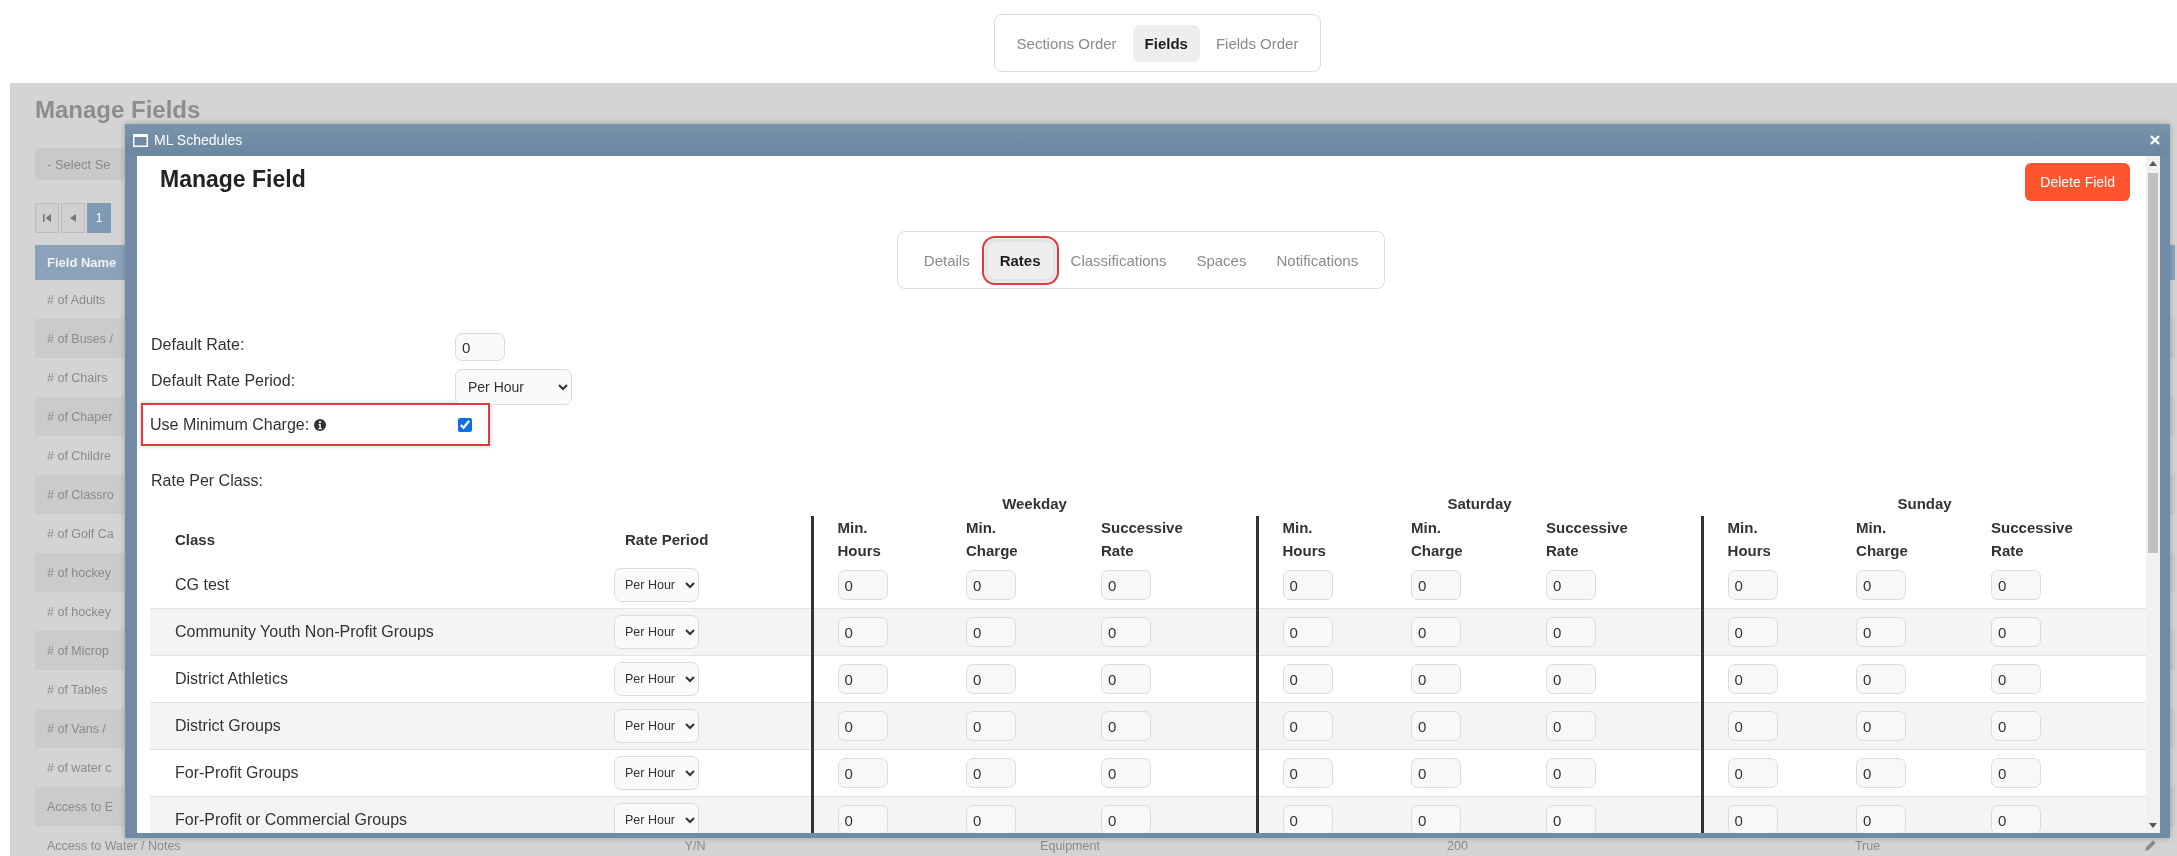 The width and height of the screenshot is (2177, 856). What do you see at coordinates (1221, 260) in the screenshot?
I see `tab: Spaces` at bounding box center [1221, 260].